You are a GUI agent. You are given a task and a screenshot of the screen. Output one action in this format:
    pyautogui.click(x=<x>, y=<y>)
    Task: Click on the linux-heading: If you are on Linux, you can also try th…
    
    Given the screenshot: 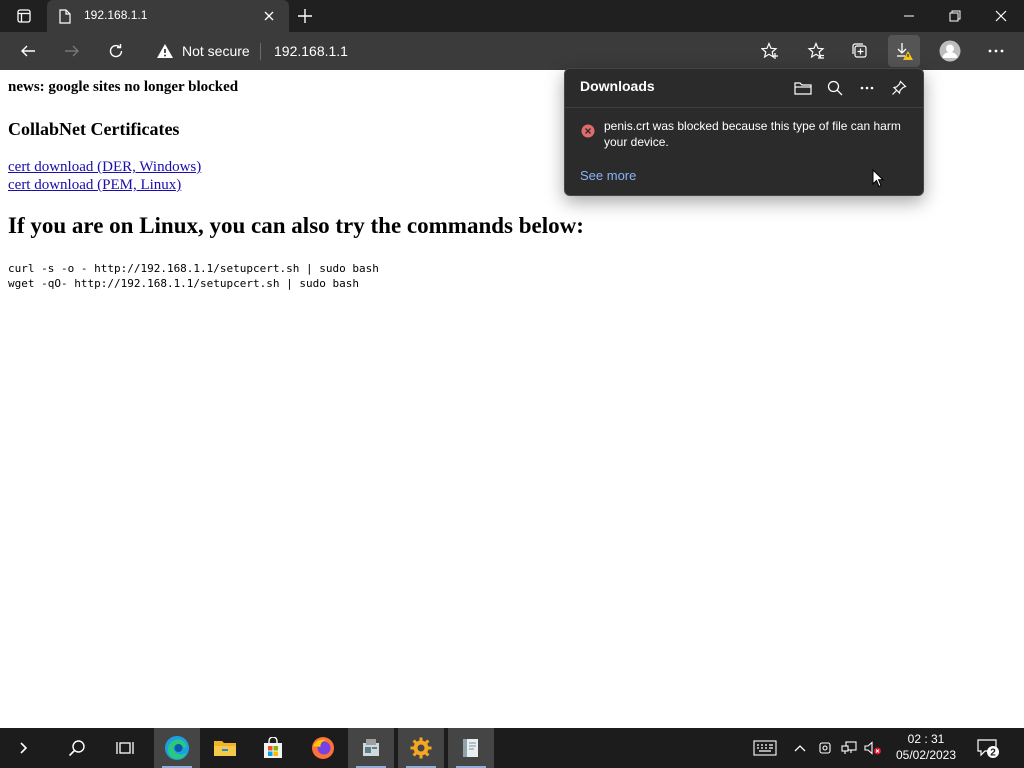 What is the action you would take?
    pyautogui.click(x=296, y=225)
    